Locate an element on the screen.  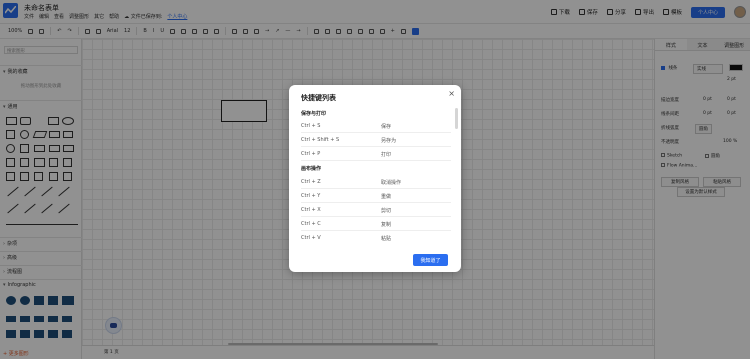
shortcut-row: Ctrl + X 剪切 is located at coordinates (376, 210).